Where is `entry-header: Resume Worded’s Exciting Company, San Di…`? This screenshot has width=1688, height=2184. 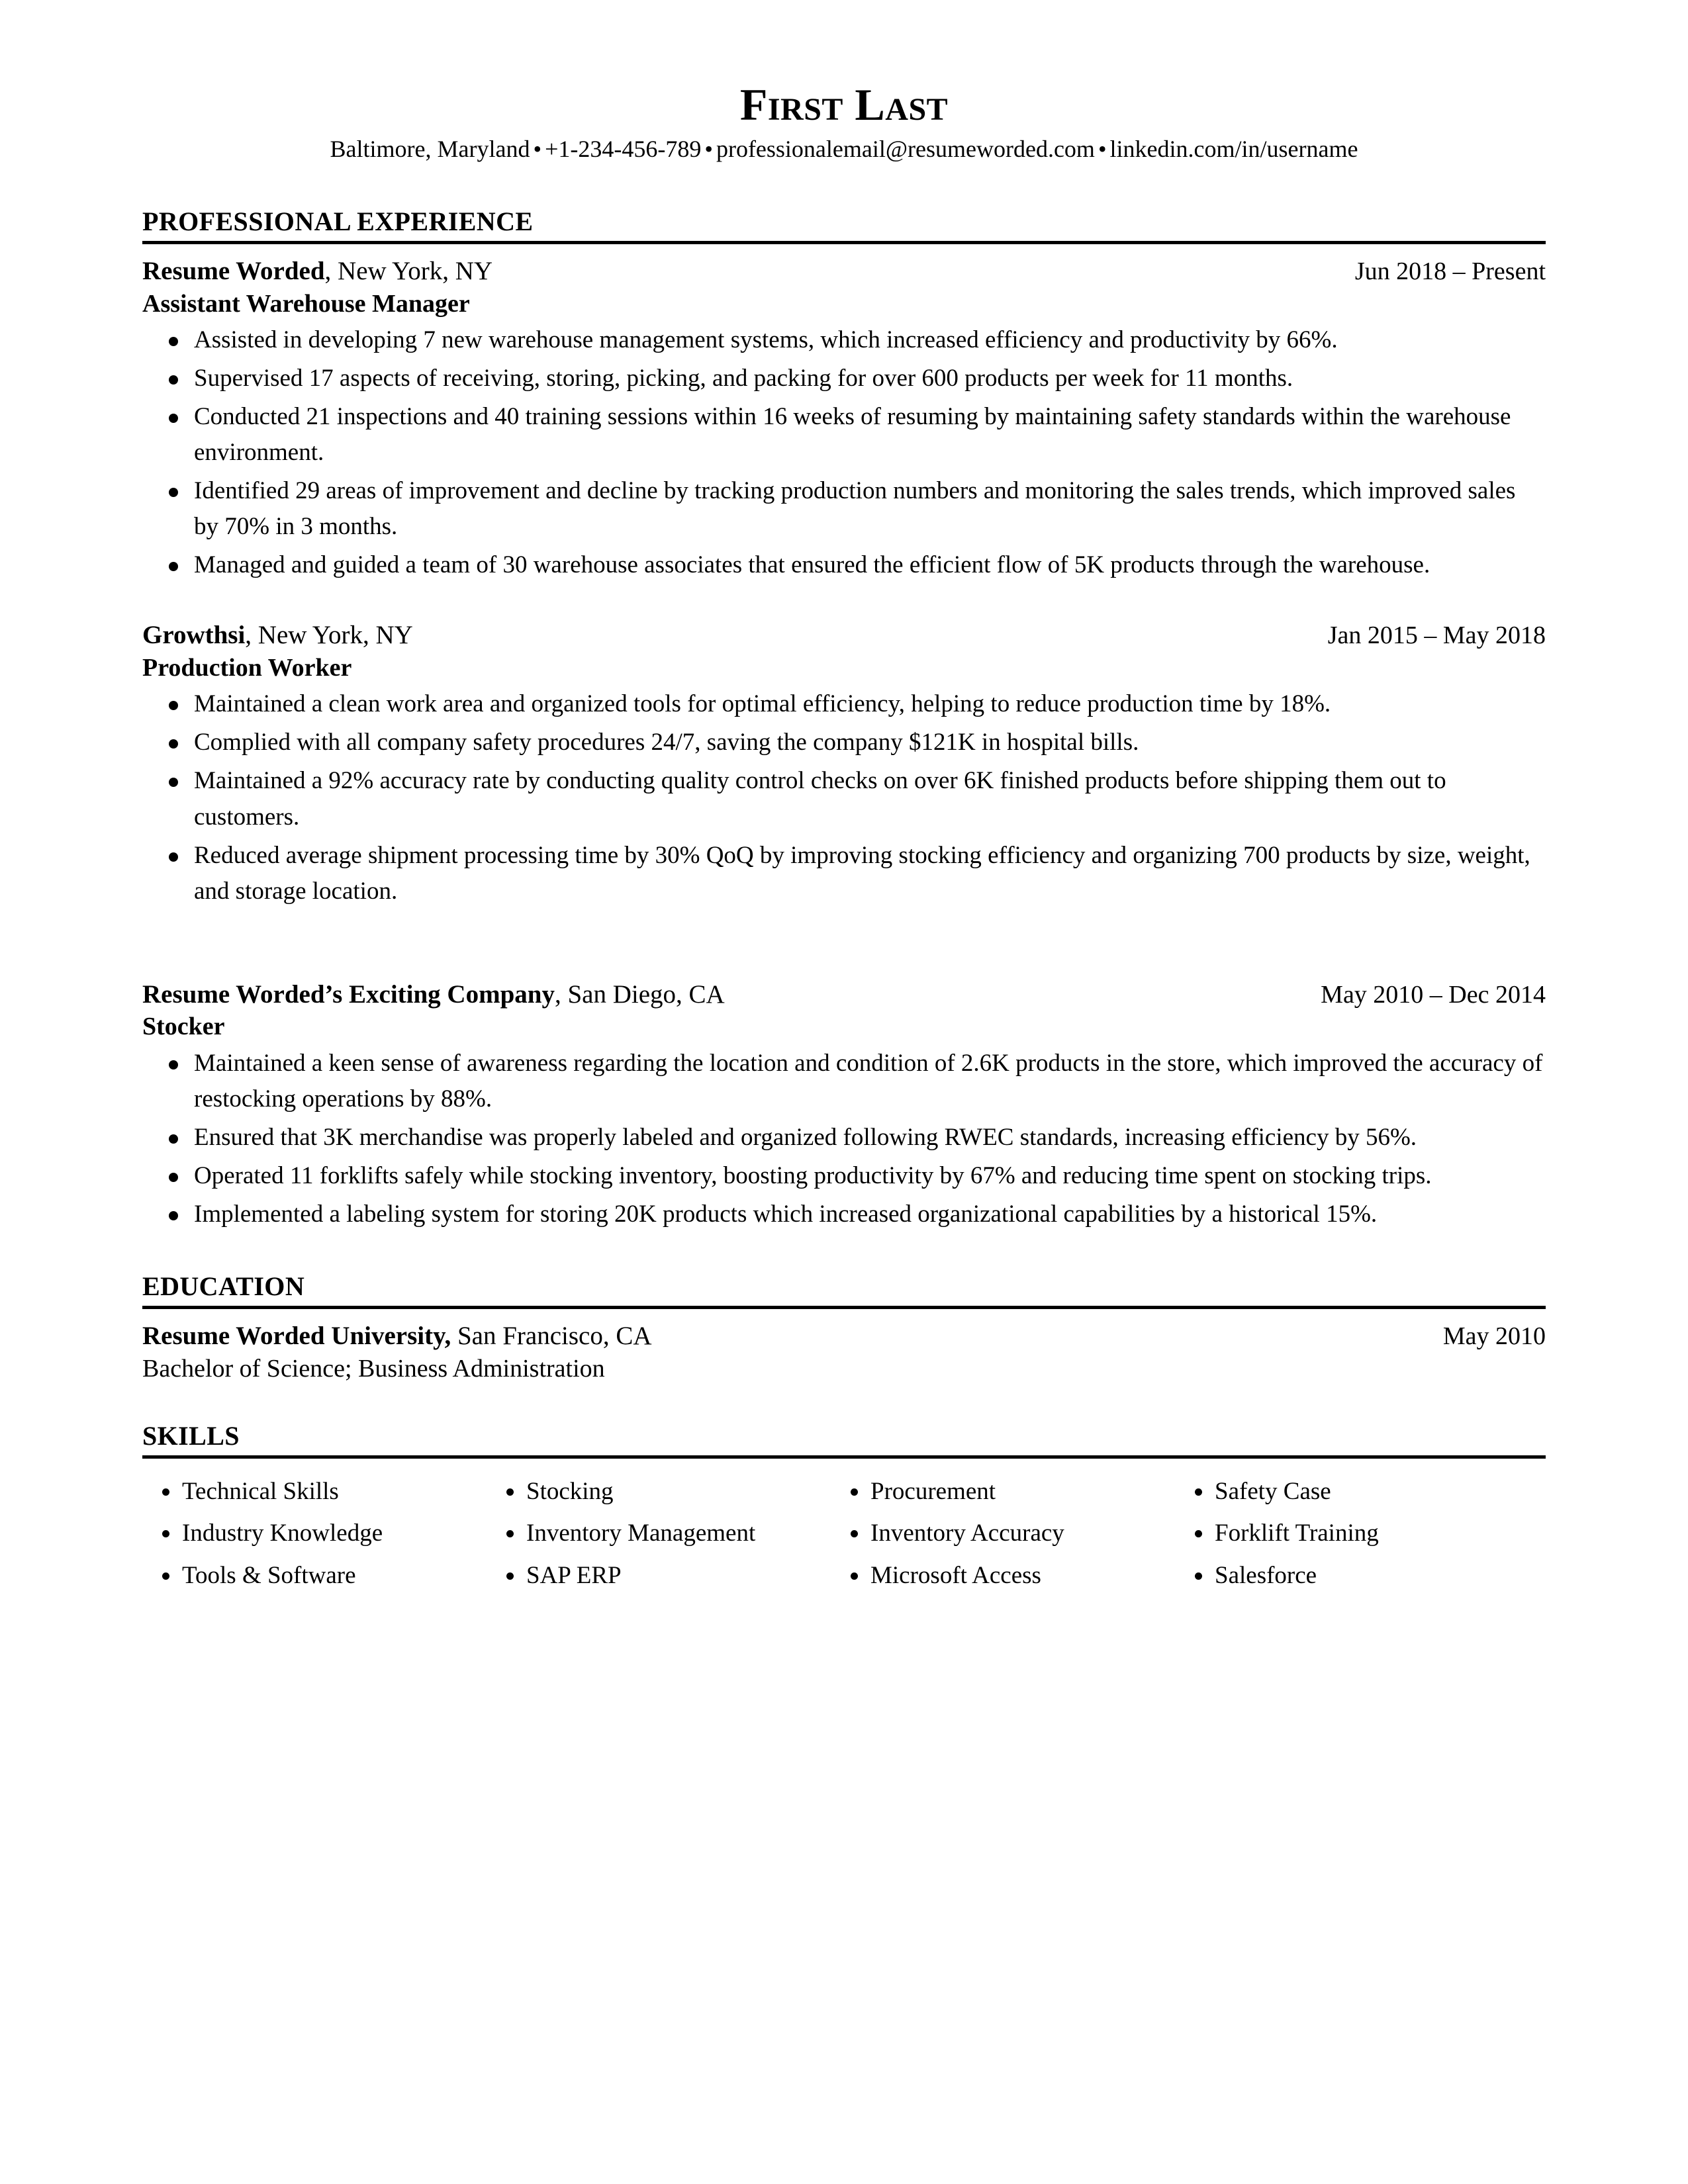
entry-header: Resume Worded’s Exciting Company, San Di… is located at coordinates (844, 995).